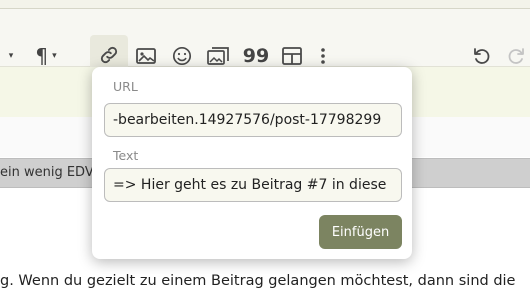 The width and height of the screenshot is (530, 306). Describe the element at coordinates (47, 172) in the screenshot. I see `quote-header-text: ein wenig EDV` at that location.